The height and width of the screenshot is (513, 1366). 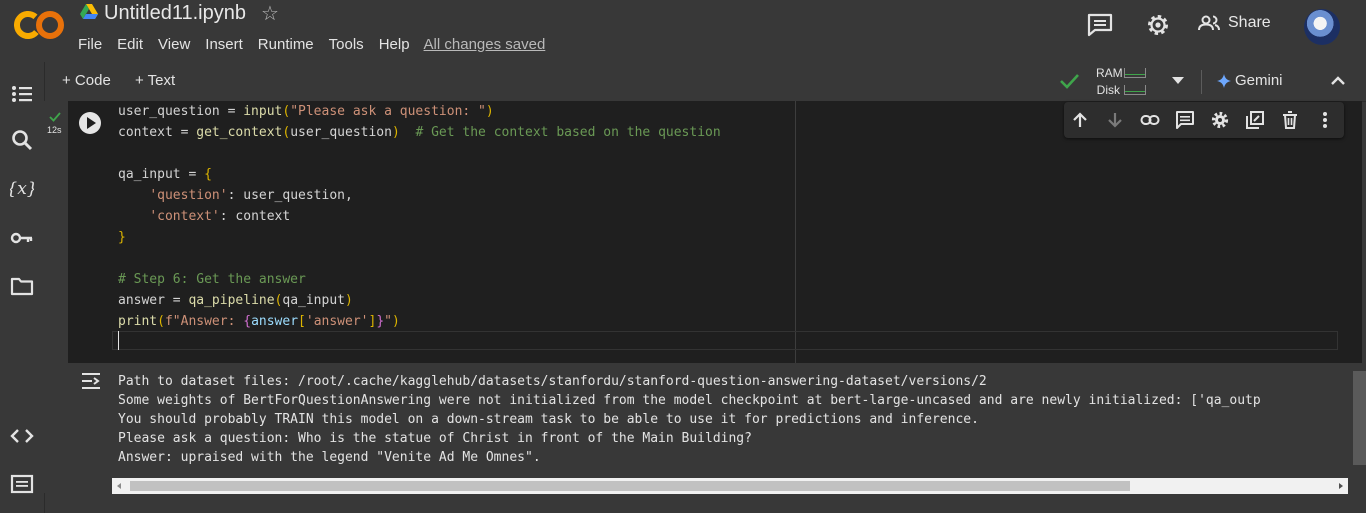 What do you see at coordinates (165, 174) in the screenshot?
I see `code-line: qa_input = {` at bounding box center [165, 174].